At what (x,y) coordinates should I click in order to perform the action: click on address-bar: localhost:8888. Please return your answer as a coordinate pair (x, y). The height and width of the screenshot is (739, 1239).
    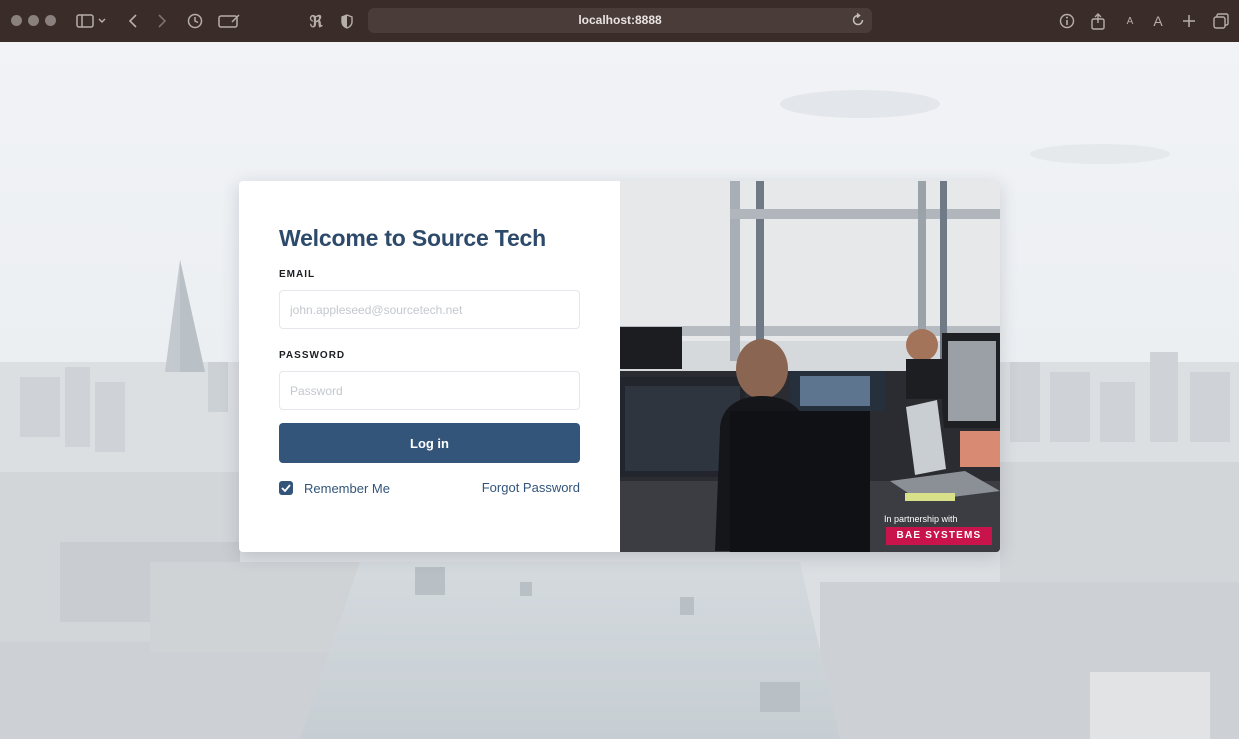
    Looking at the image, I should click on (620, 20).